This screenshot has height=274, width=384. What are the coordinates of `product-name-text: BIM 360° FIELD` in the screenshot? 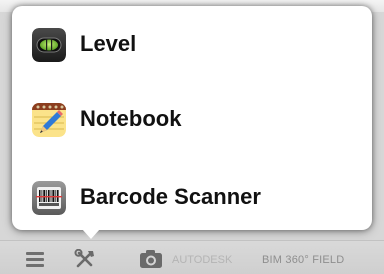 It's located at (303, 260).